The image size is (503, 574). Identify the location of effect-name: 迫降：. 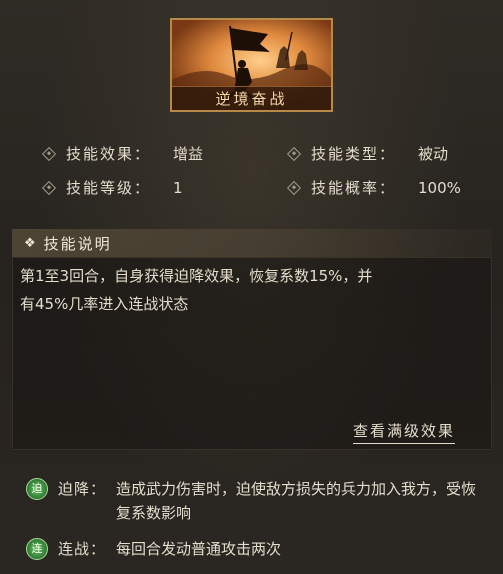
(82, 489).